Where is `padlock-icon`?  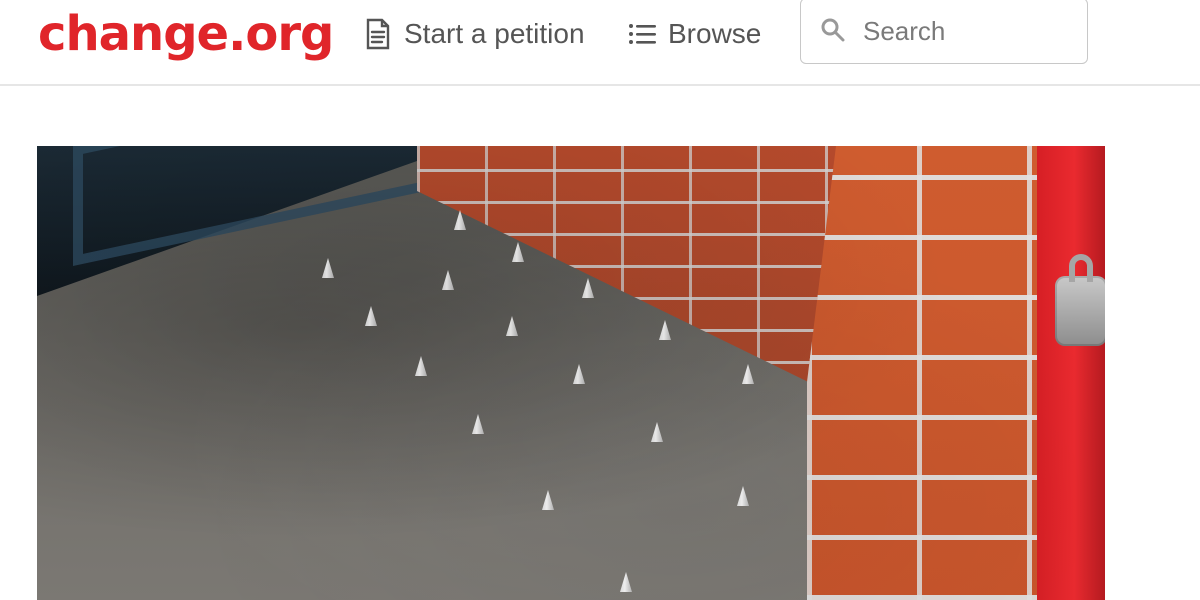
padlock-icon is located at coordinates (1080, 300).